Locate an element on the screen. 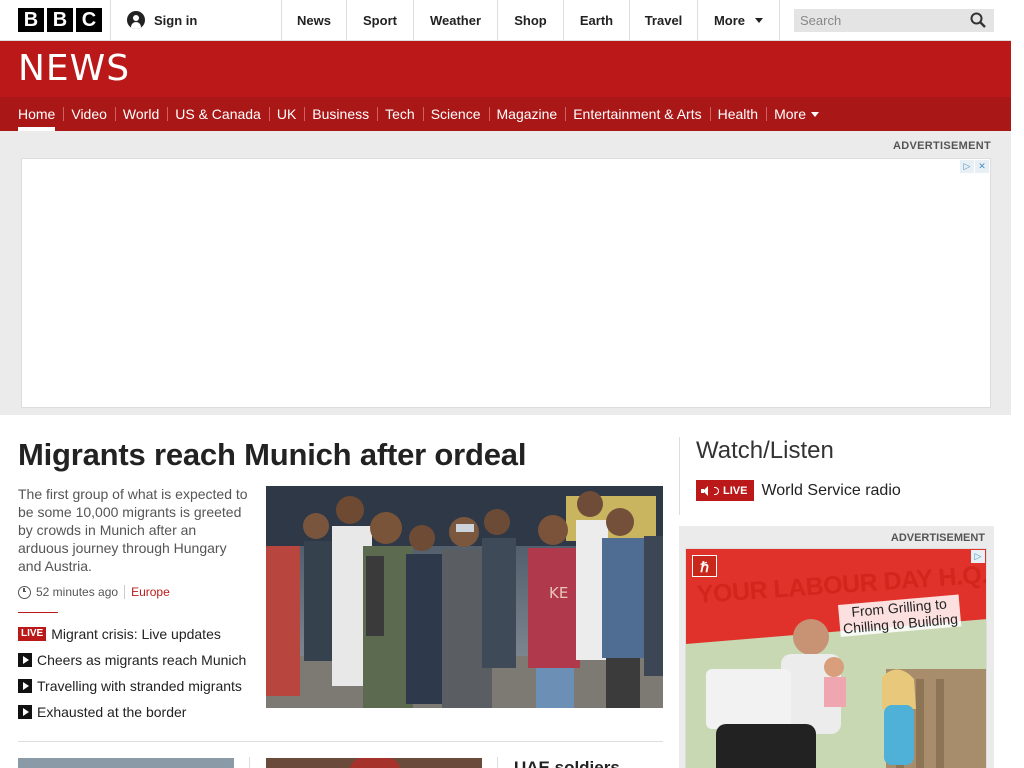 The height and width of the screenshot is (768, 1024). global-nav-label: Weather is located at coordinates (455, 20).